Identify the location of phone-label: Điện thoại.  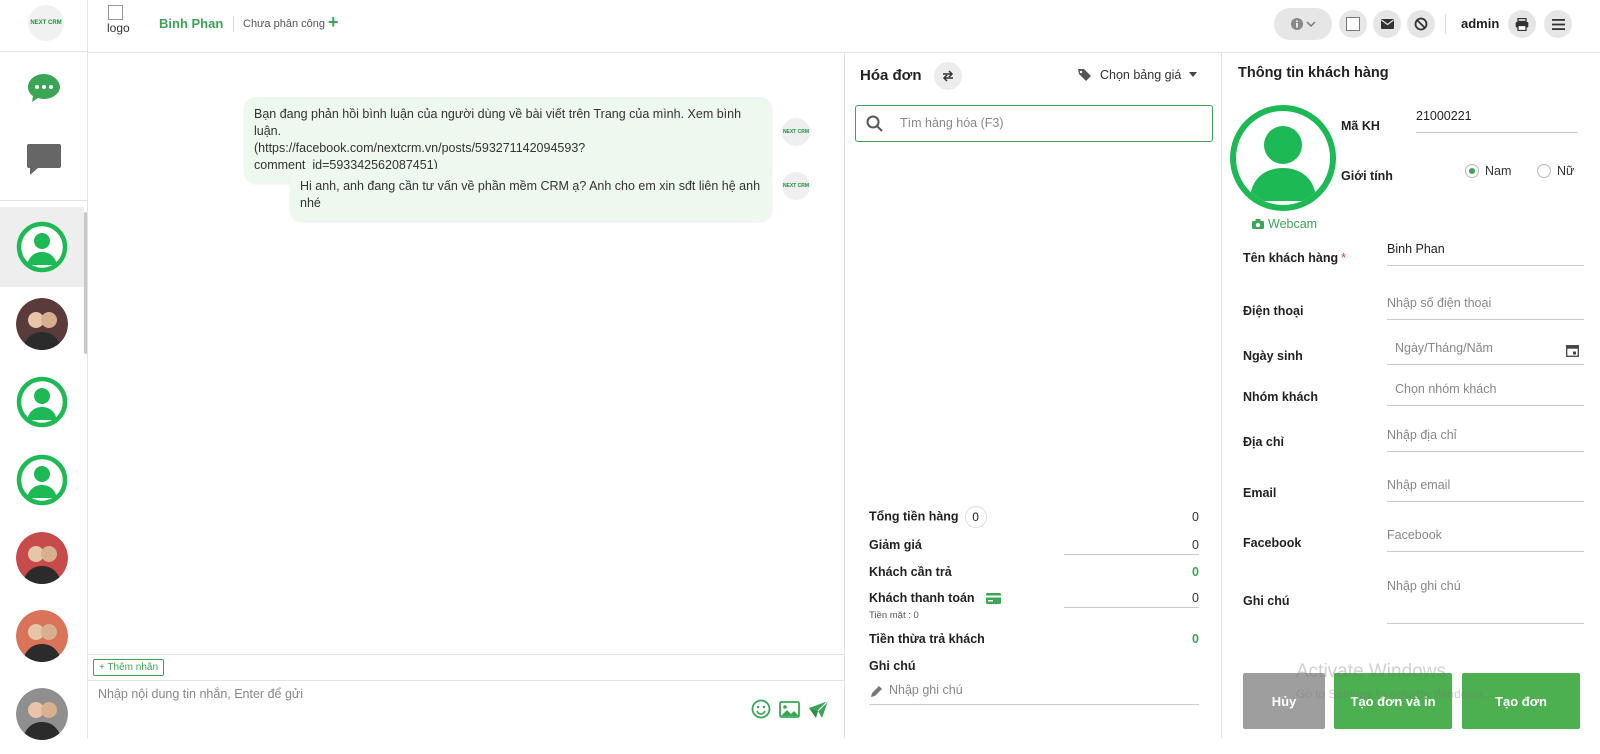
(1273, 311).